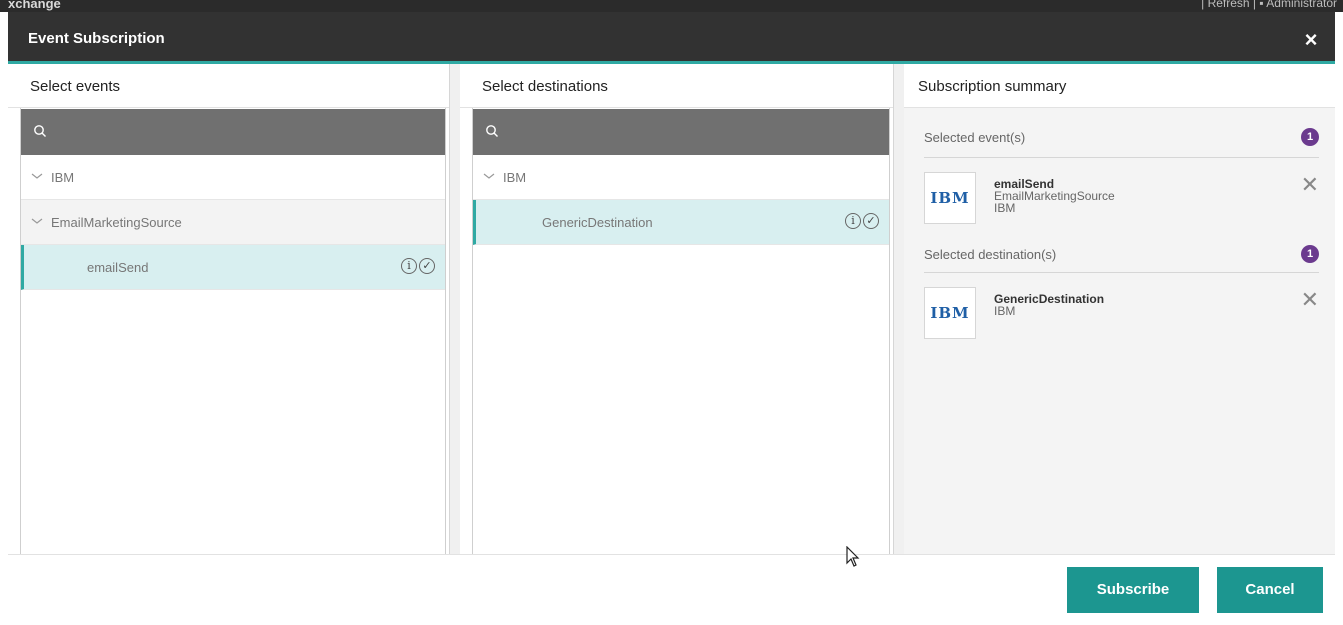 Image resolution: width=1343 pixels, height=625 pixels. Describe the element at coordinates (1121, 310) in the screenshot. I see `selected-destination-item: IBM GenericDestination IBM ✕` at that location.